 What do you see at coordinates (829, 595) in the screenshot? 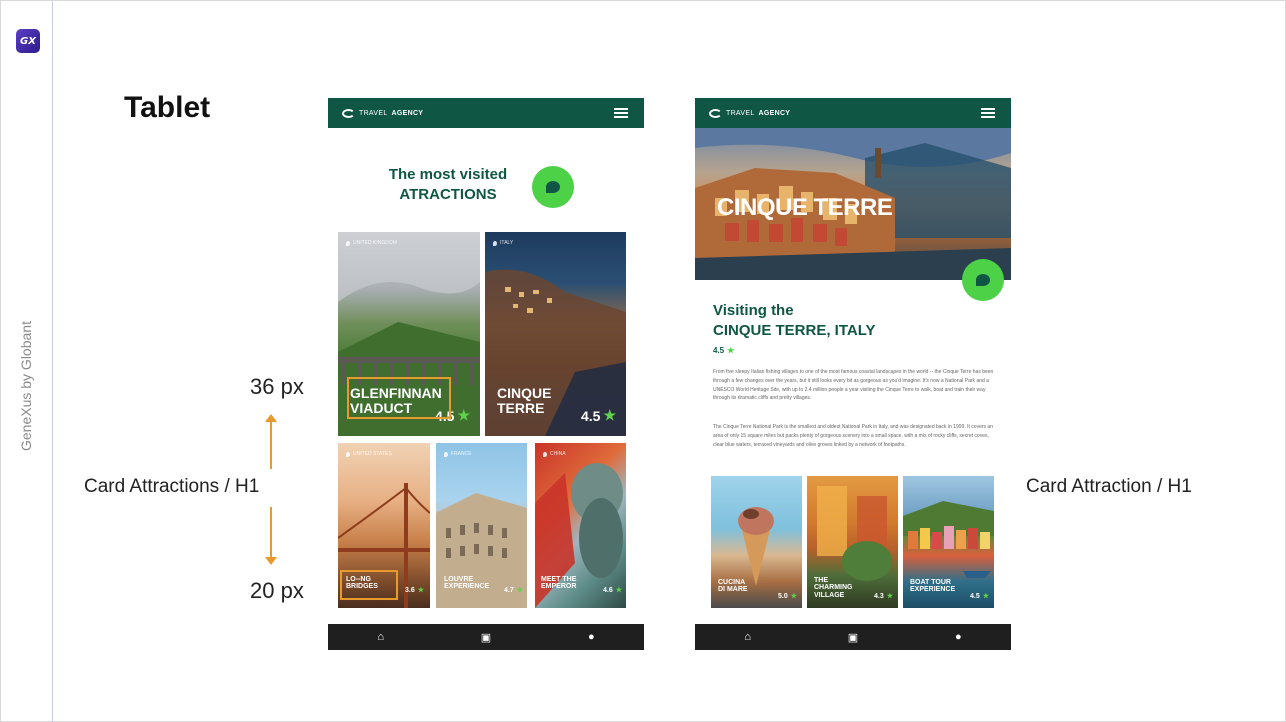
I see `card-title-line3: VILLAGE` at bounding box center [829, 595].